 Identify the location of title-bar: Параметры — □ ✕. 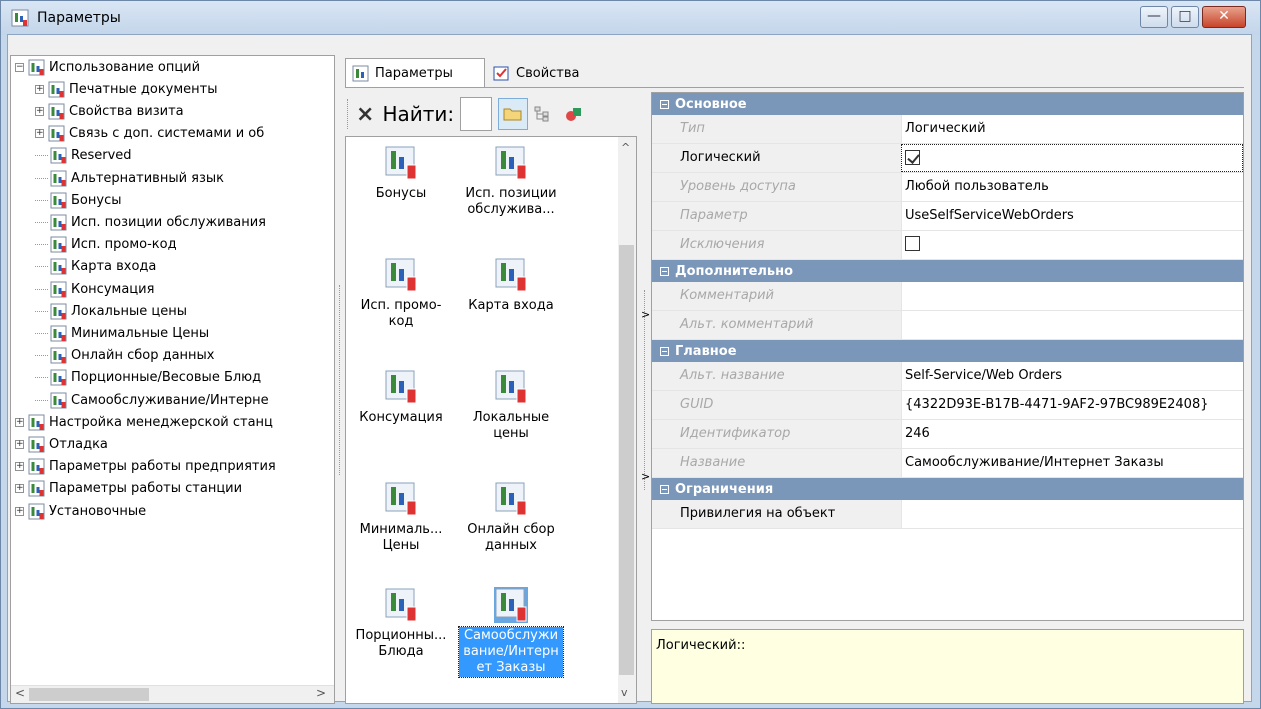
(630, 18).